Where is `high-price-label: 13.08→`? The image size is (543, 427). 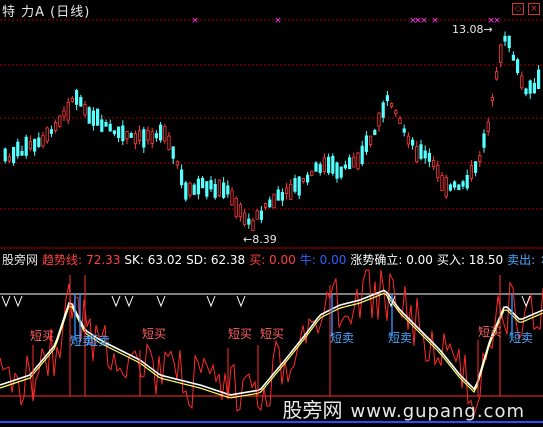 high-price-label: 13.08→ is located at coordinates (472, 29).